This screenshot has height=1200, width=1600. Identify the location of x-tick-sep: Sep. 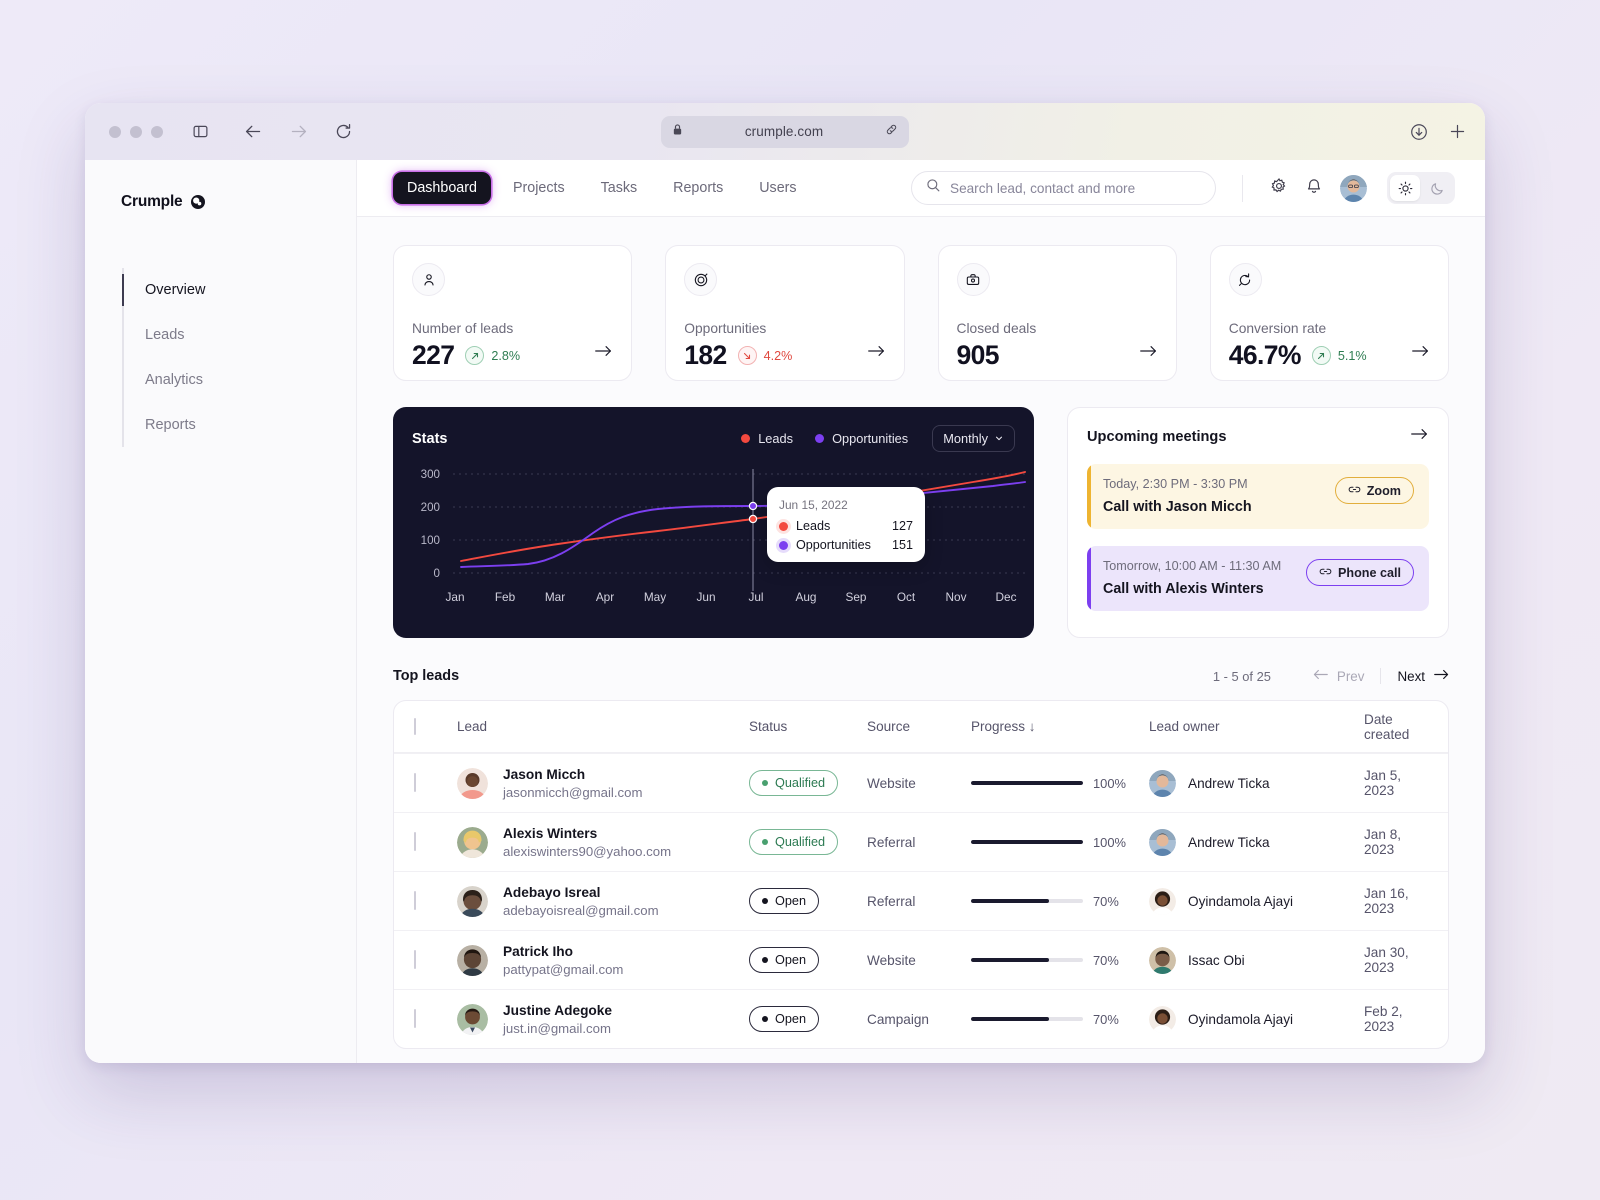
(856, 597).